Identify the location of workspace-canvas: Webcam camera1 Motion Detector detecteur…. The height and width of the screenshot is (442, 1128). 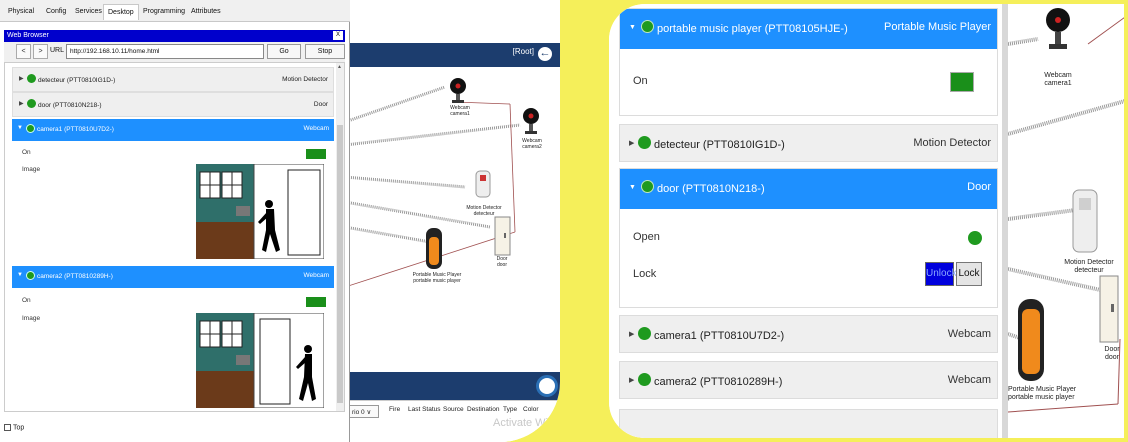
(1065, 221).